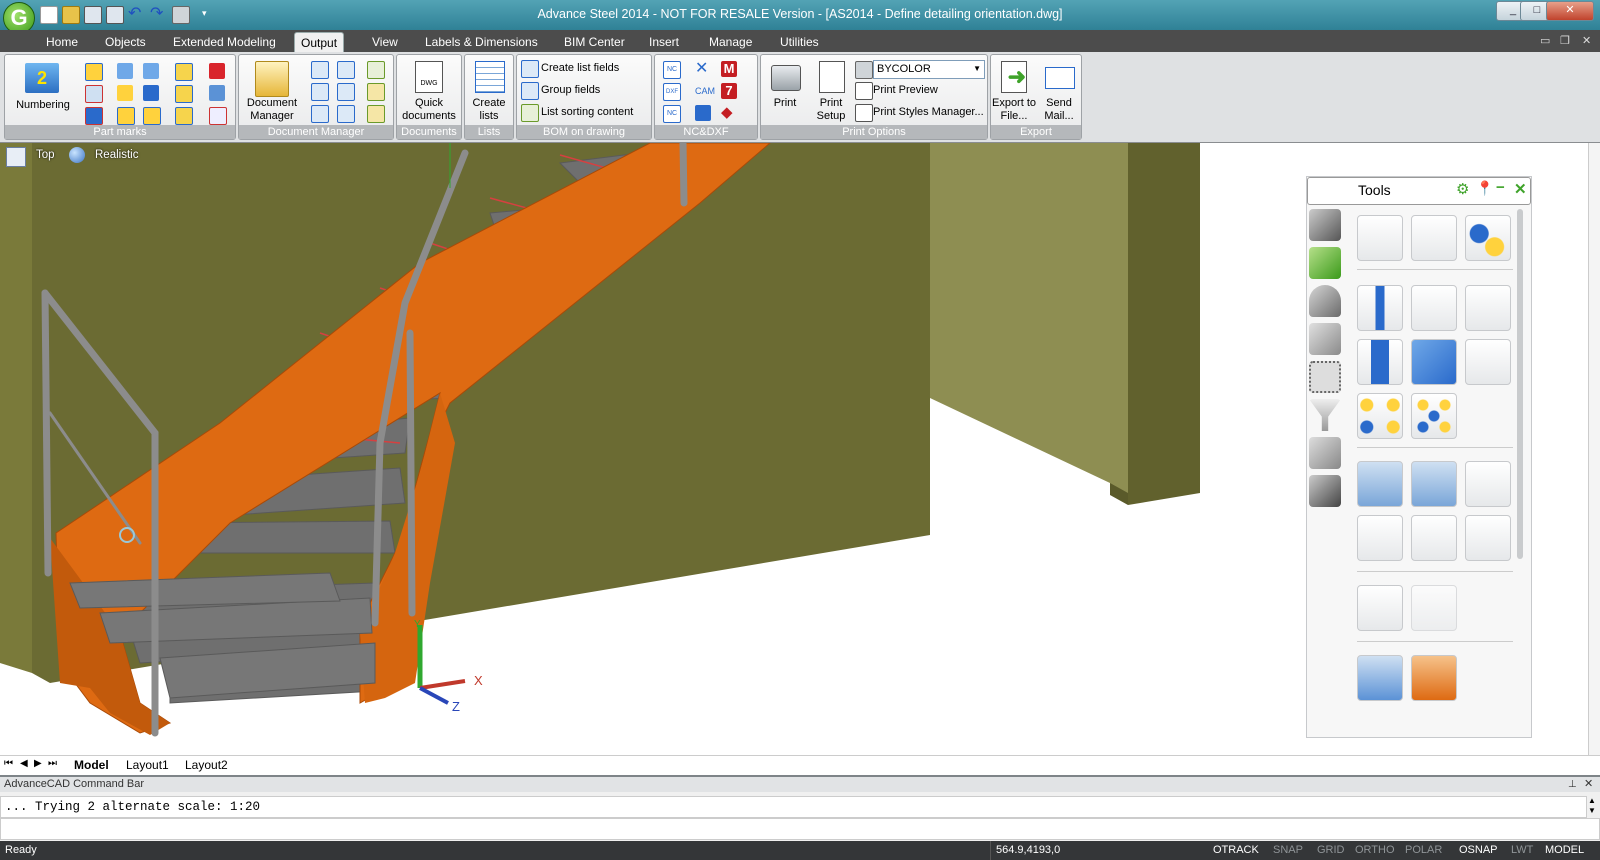  Describe the element at coordinates (1462, 189) in the screenshot. I see `gear-icon: ⚙` at that location.